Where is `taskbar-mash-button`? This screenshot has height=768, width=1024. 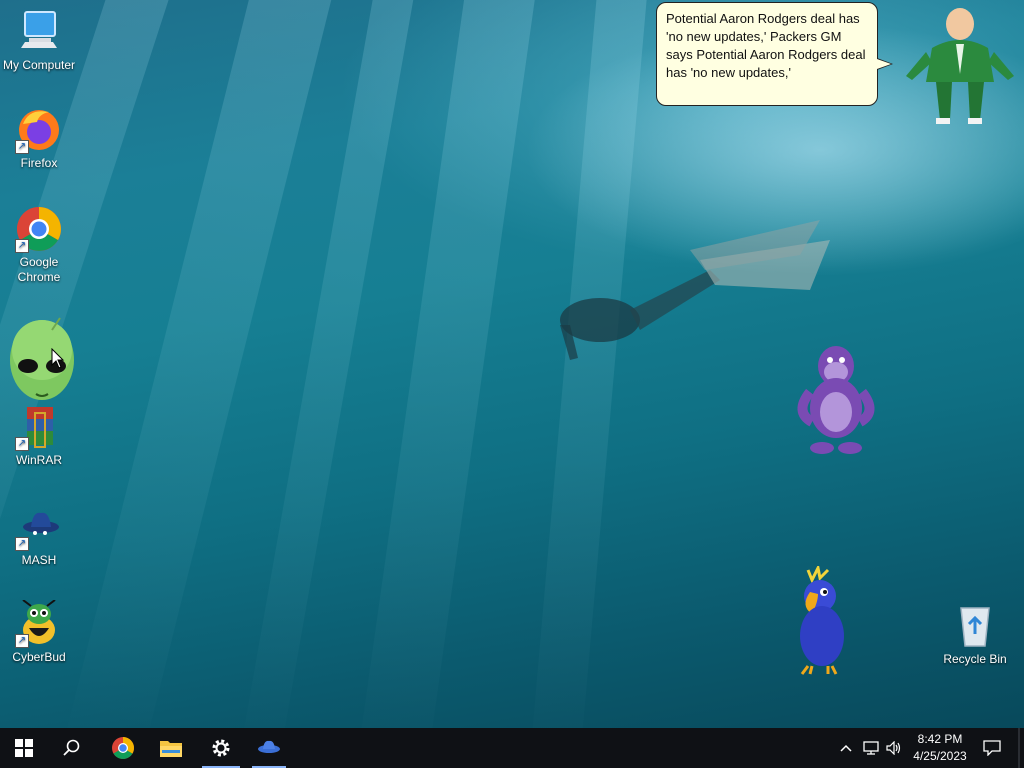 taskbar-mash-button is located at coordinates (269, 748).